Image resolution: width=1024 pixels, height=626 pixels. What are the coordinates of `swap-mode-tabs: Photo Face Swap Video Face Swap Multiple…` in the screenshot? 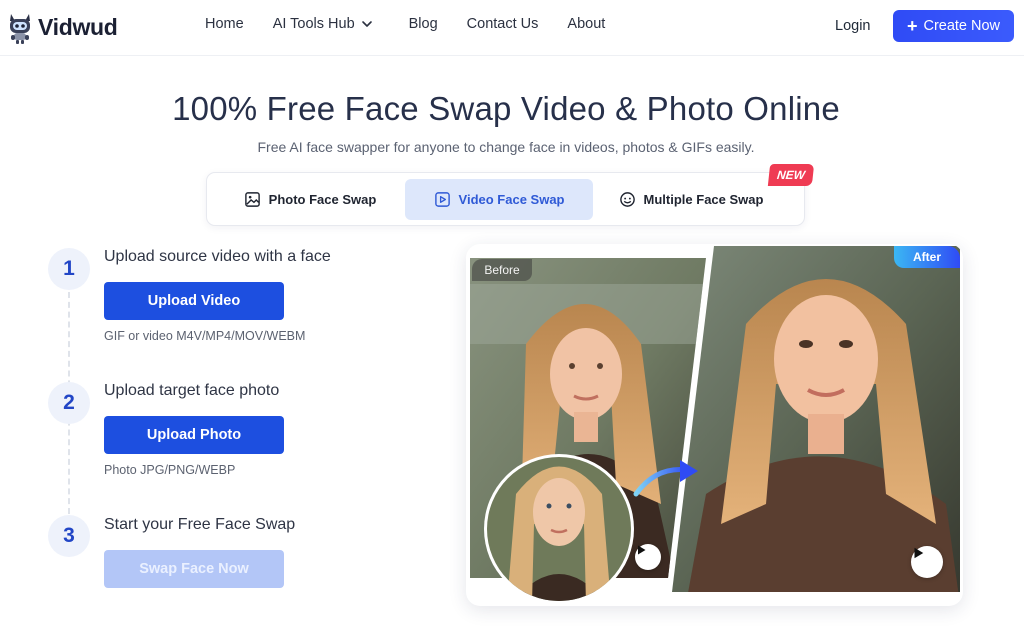 It's located at (510, 195).